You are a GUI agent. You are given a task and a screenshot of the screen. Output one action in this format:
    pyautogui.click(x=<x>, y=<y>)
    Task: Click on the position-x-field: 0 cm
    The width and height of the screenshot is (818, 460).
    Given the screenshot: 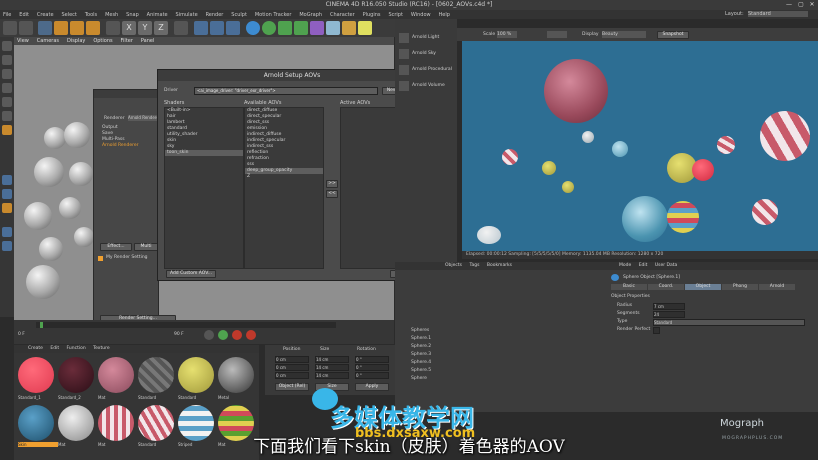 What is the action you would take?
    pyautogui.click(x=292, y=359)
    